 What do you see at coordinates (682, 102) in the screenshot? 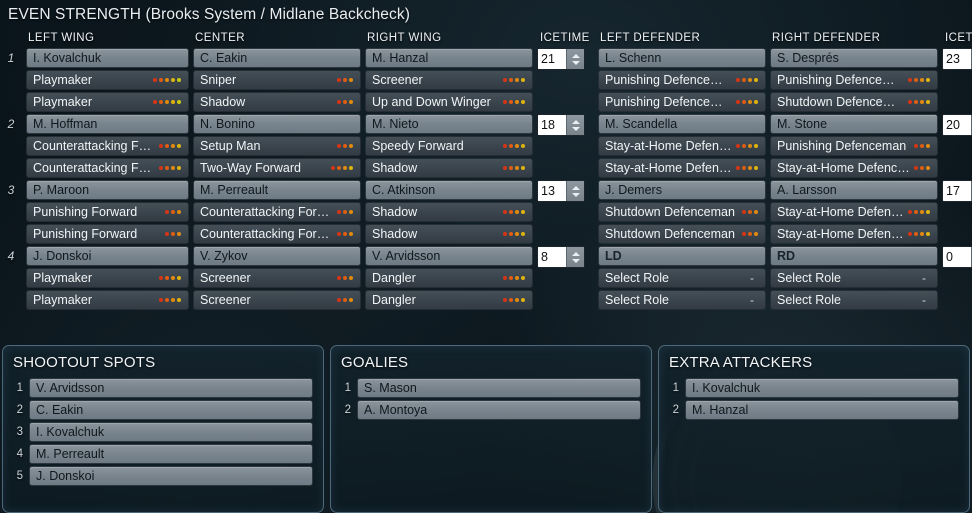
I see `role-slot-left-defender-2: Punishing Defenceman` at bounding box center [682, 102].